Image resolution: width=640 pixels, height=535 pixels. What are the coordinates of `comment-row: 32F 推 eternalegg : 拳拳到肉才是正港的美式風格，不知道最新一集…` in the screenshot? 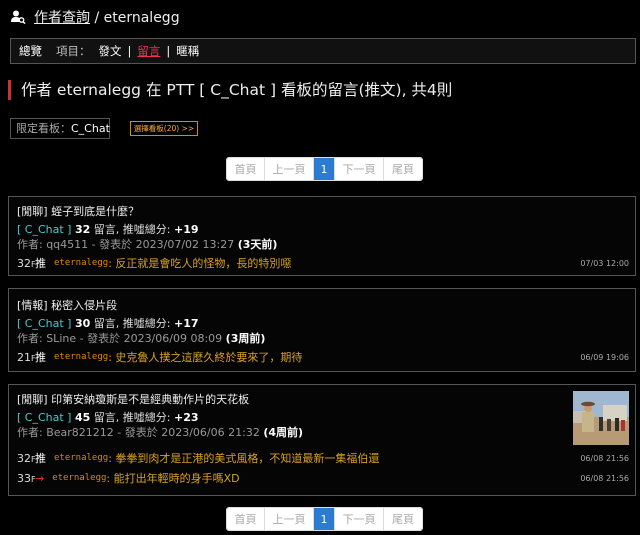 It's located at (323, 458).